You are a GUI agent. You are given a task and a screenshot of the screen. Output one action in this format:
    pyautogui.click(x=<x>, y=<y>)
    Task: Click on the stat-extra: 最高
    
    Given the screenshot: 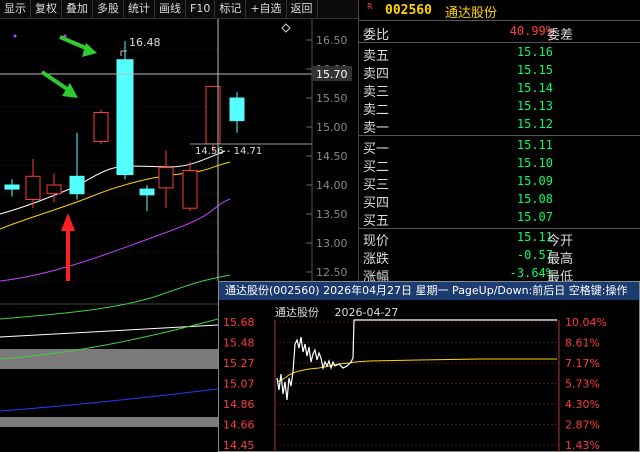 What is the action you would take?
    pyautogui.click(x=560, y=259)
    